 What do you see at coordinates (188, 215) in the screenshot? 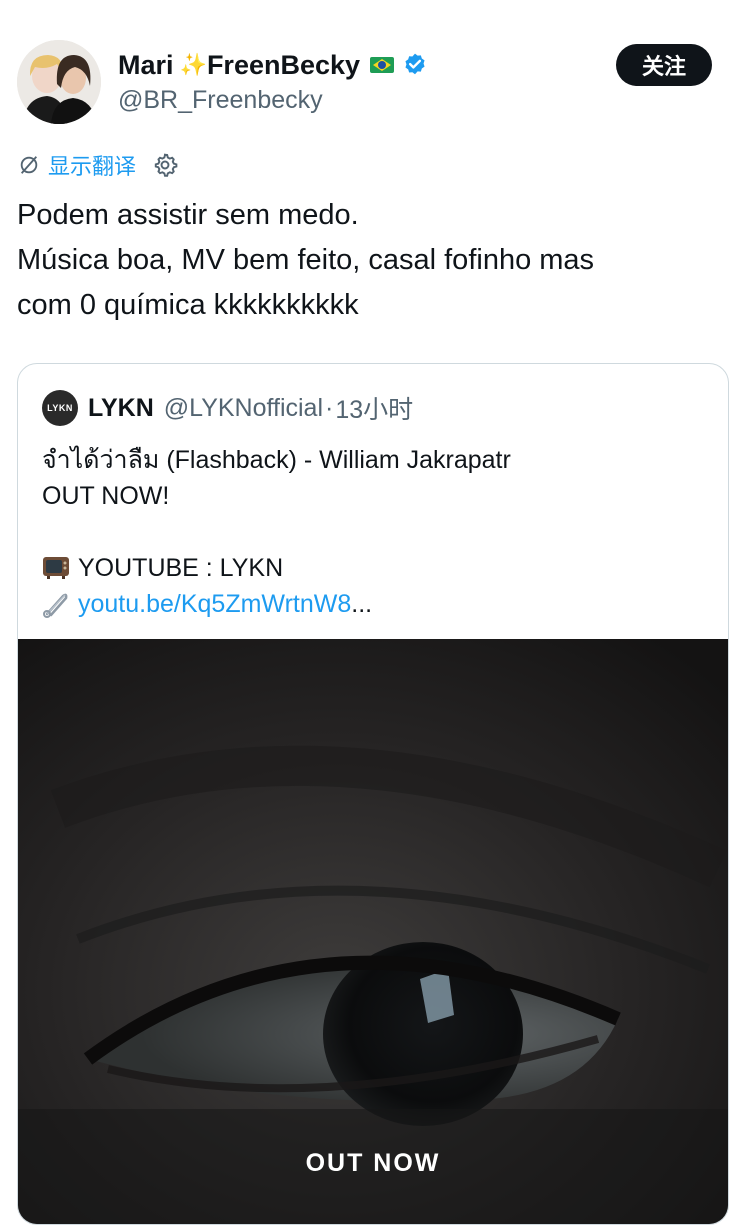
I see `tweet-line: Podem assistir sem medo.` at bounding box center [188, 215].